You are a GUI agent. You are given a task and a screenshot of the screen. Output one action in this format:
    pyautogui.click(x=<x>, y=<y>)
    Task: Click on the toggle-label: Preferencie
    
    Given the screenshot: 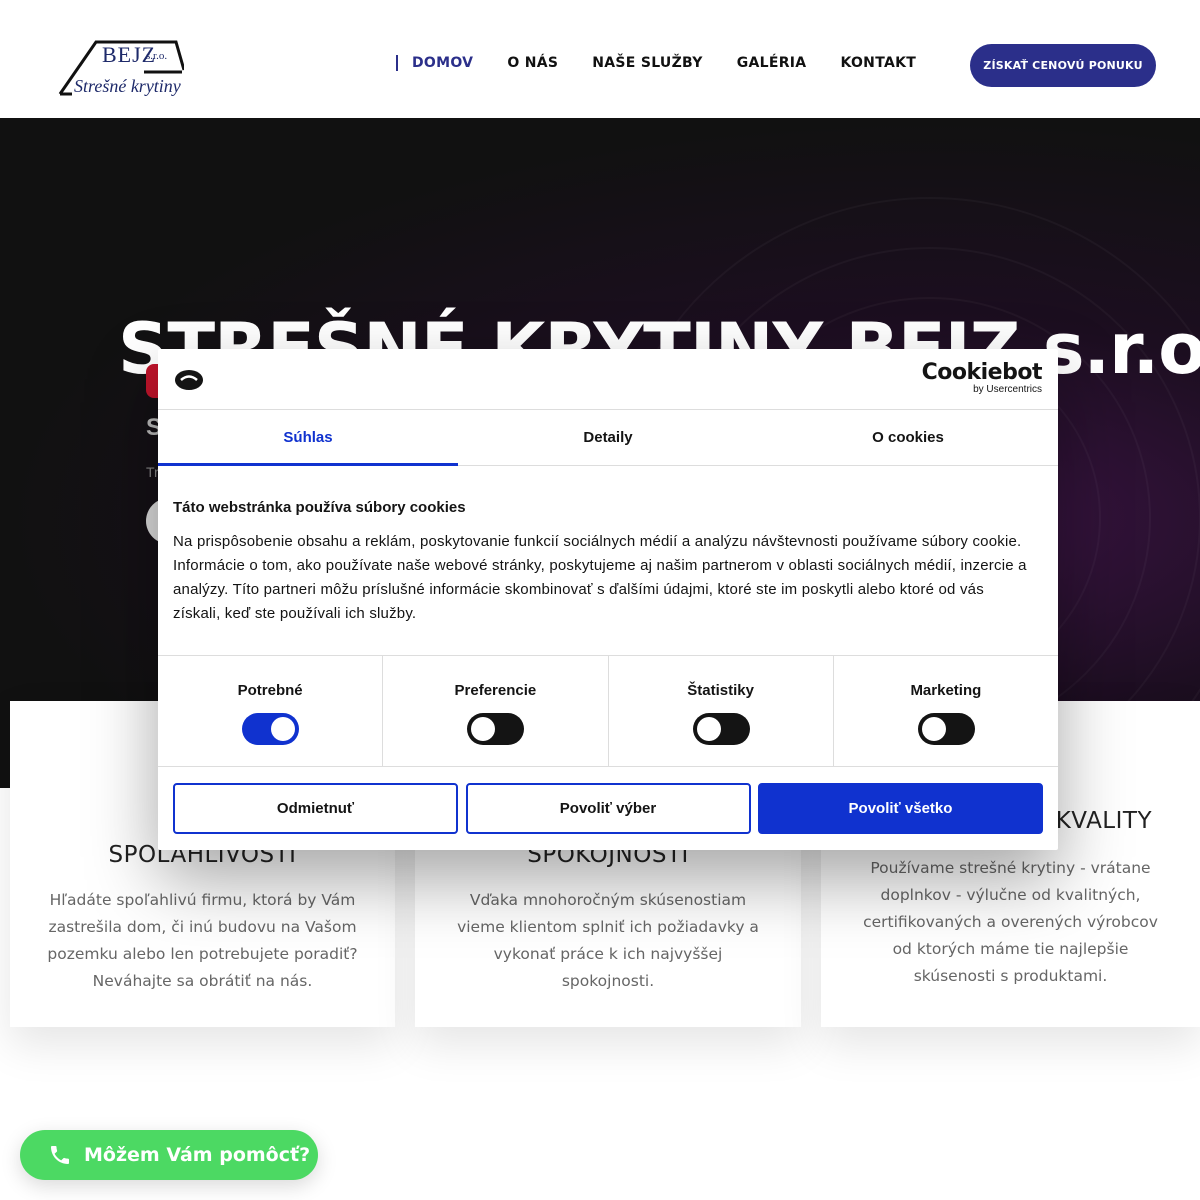 What is the action you would take?
    pyautogui.click(x=495, y=690)
    